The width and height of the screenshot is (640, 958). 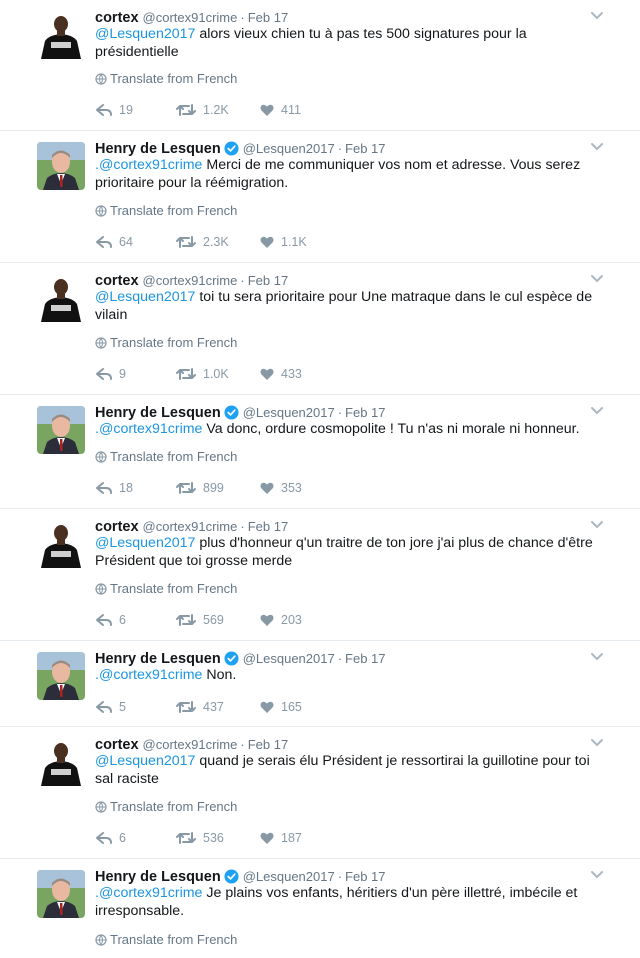 What do you see at coordinates (280, 620) in the screenshot?
I see `like-button: 203` at bounding box center [280, 620].